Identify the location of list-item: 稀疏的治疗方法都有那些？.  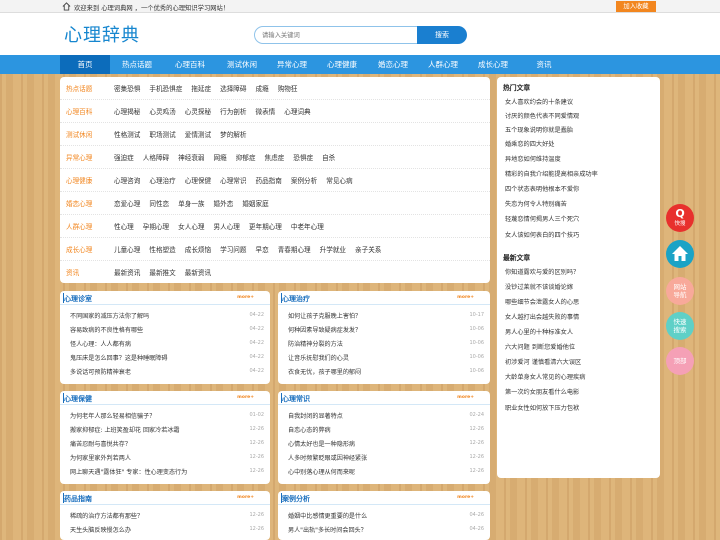
(106, 515).